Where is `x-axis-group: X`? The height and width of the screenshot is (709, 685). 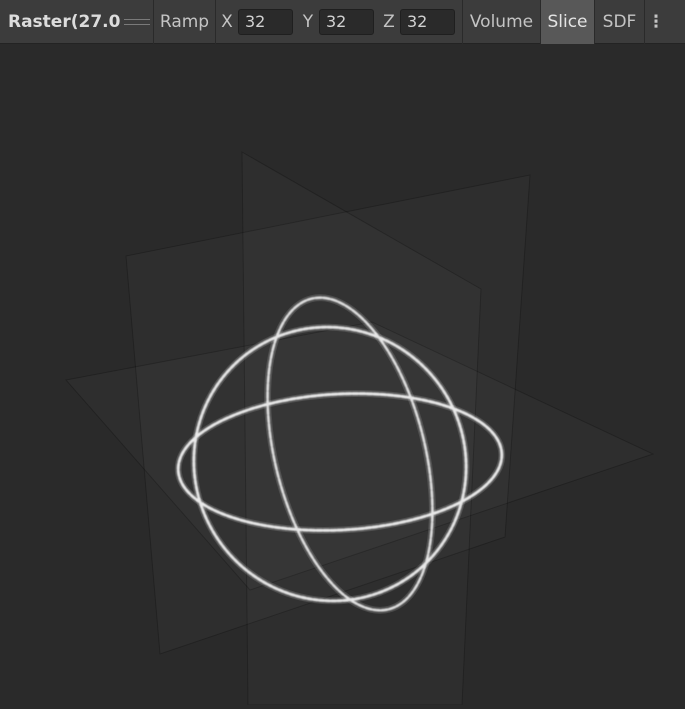
x-axis-group: X is located at coordinates (254, 22).